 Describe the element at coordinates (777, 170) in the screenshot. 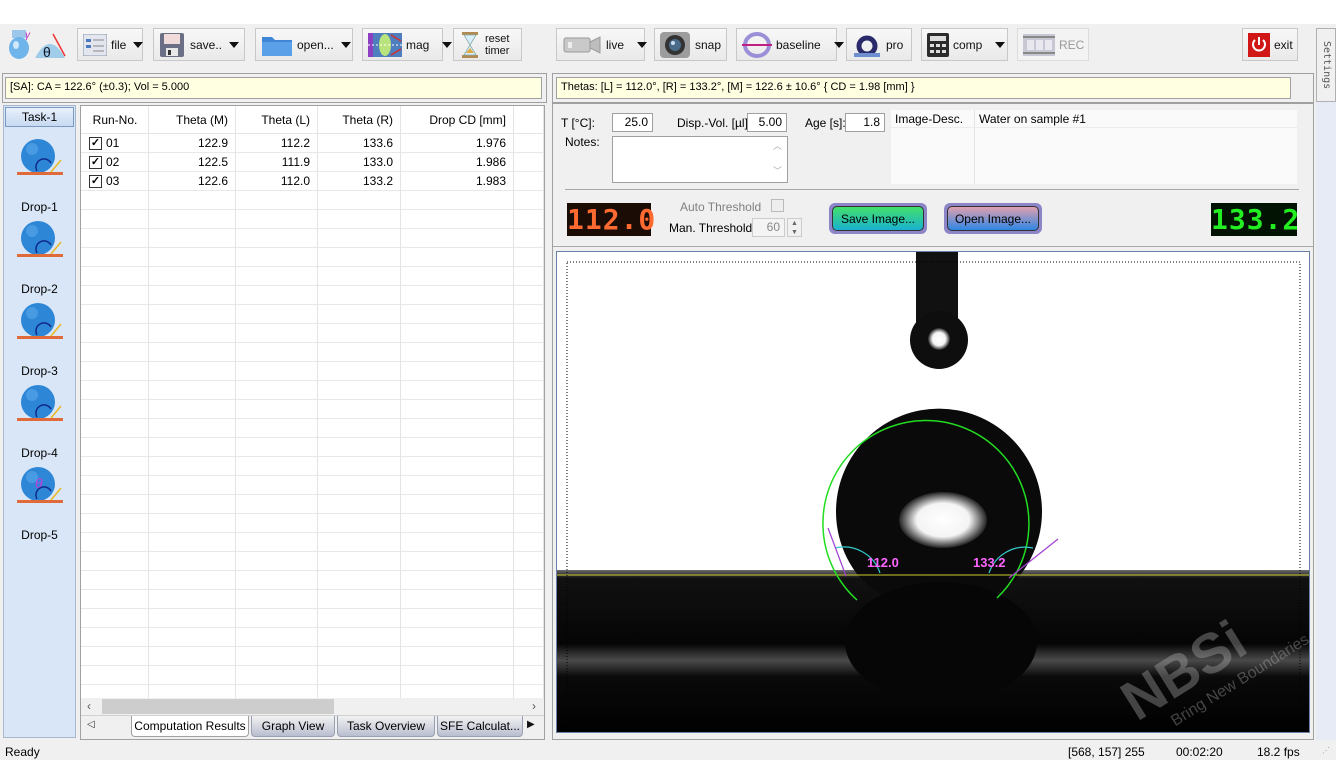

I see `notes-scroll-down-icon: ﹀` at that location.